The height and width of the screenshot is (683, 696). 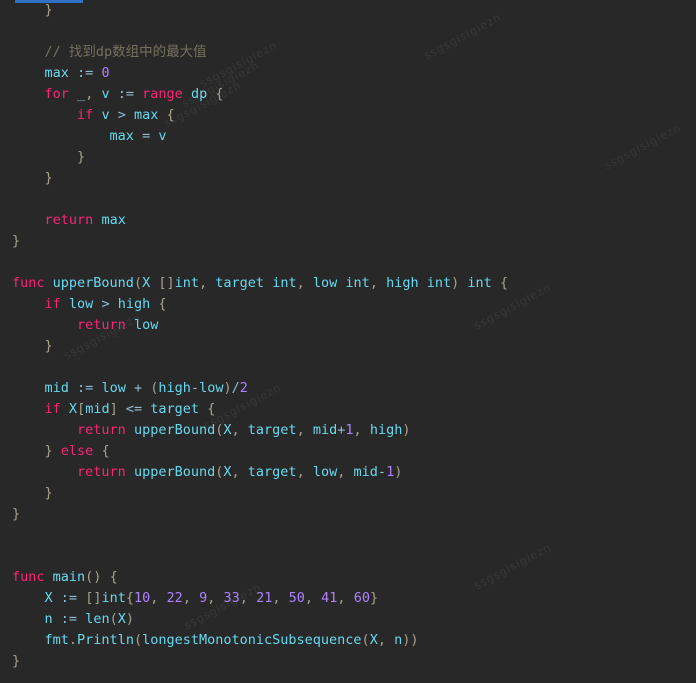 I want to click on code-line: // 找到dp数组中的最大值, so click(x=254, y=52).